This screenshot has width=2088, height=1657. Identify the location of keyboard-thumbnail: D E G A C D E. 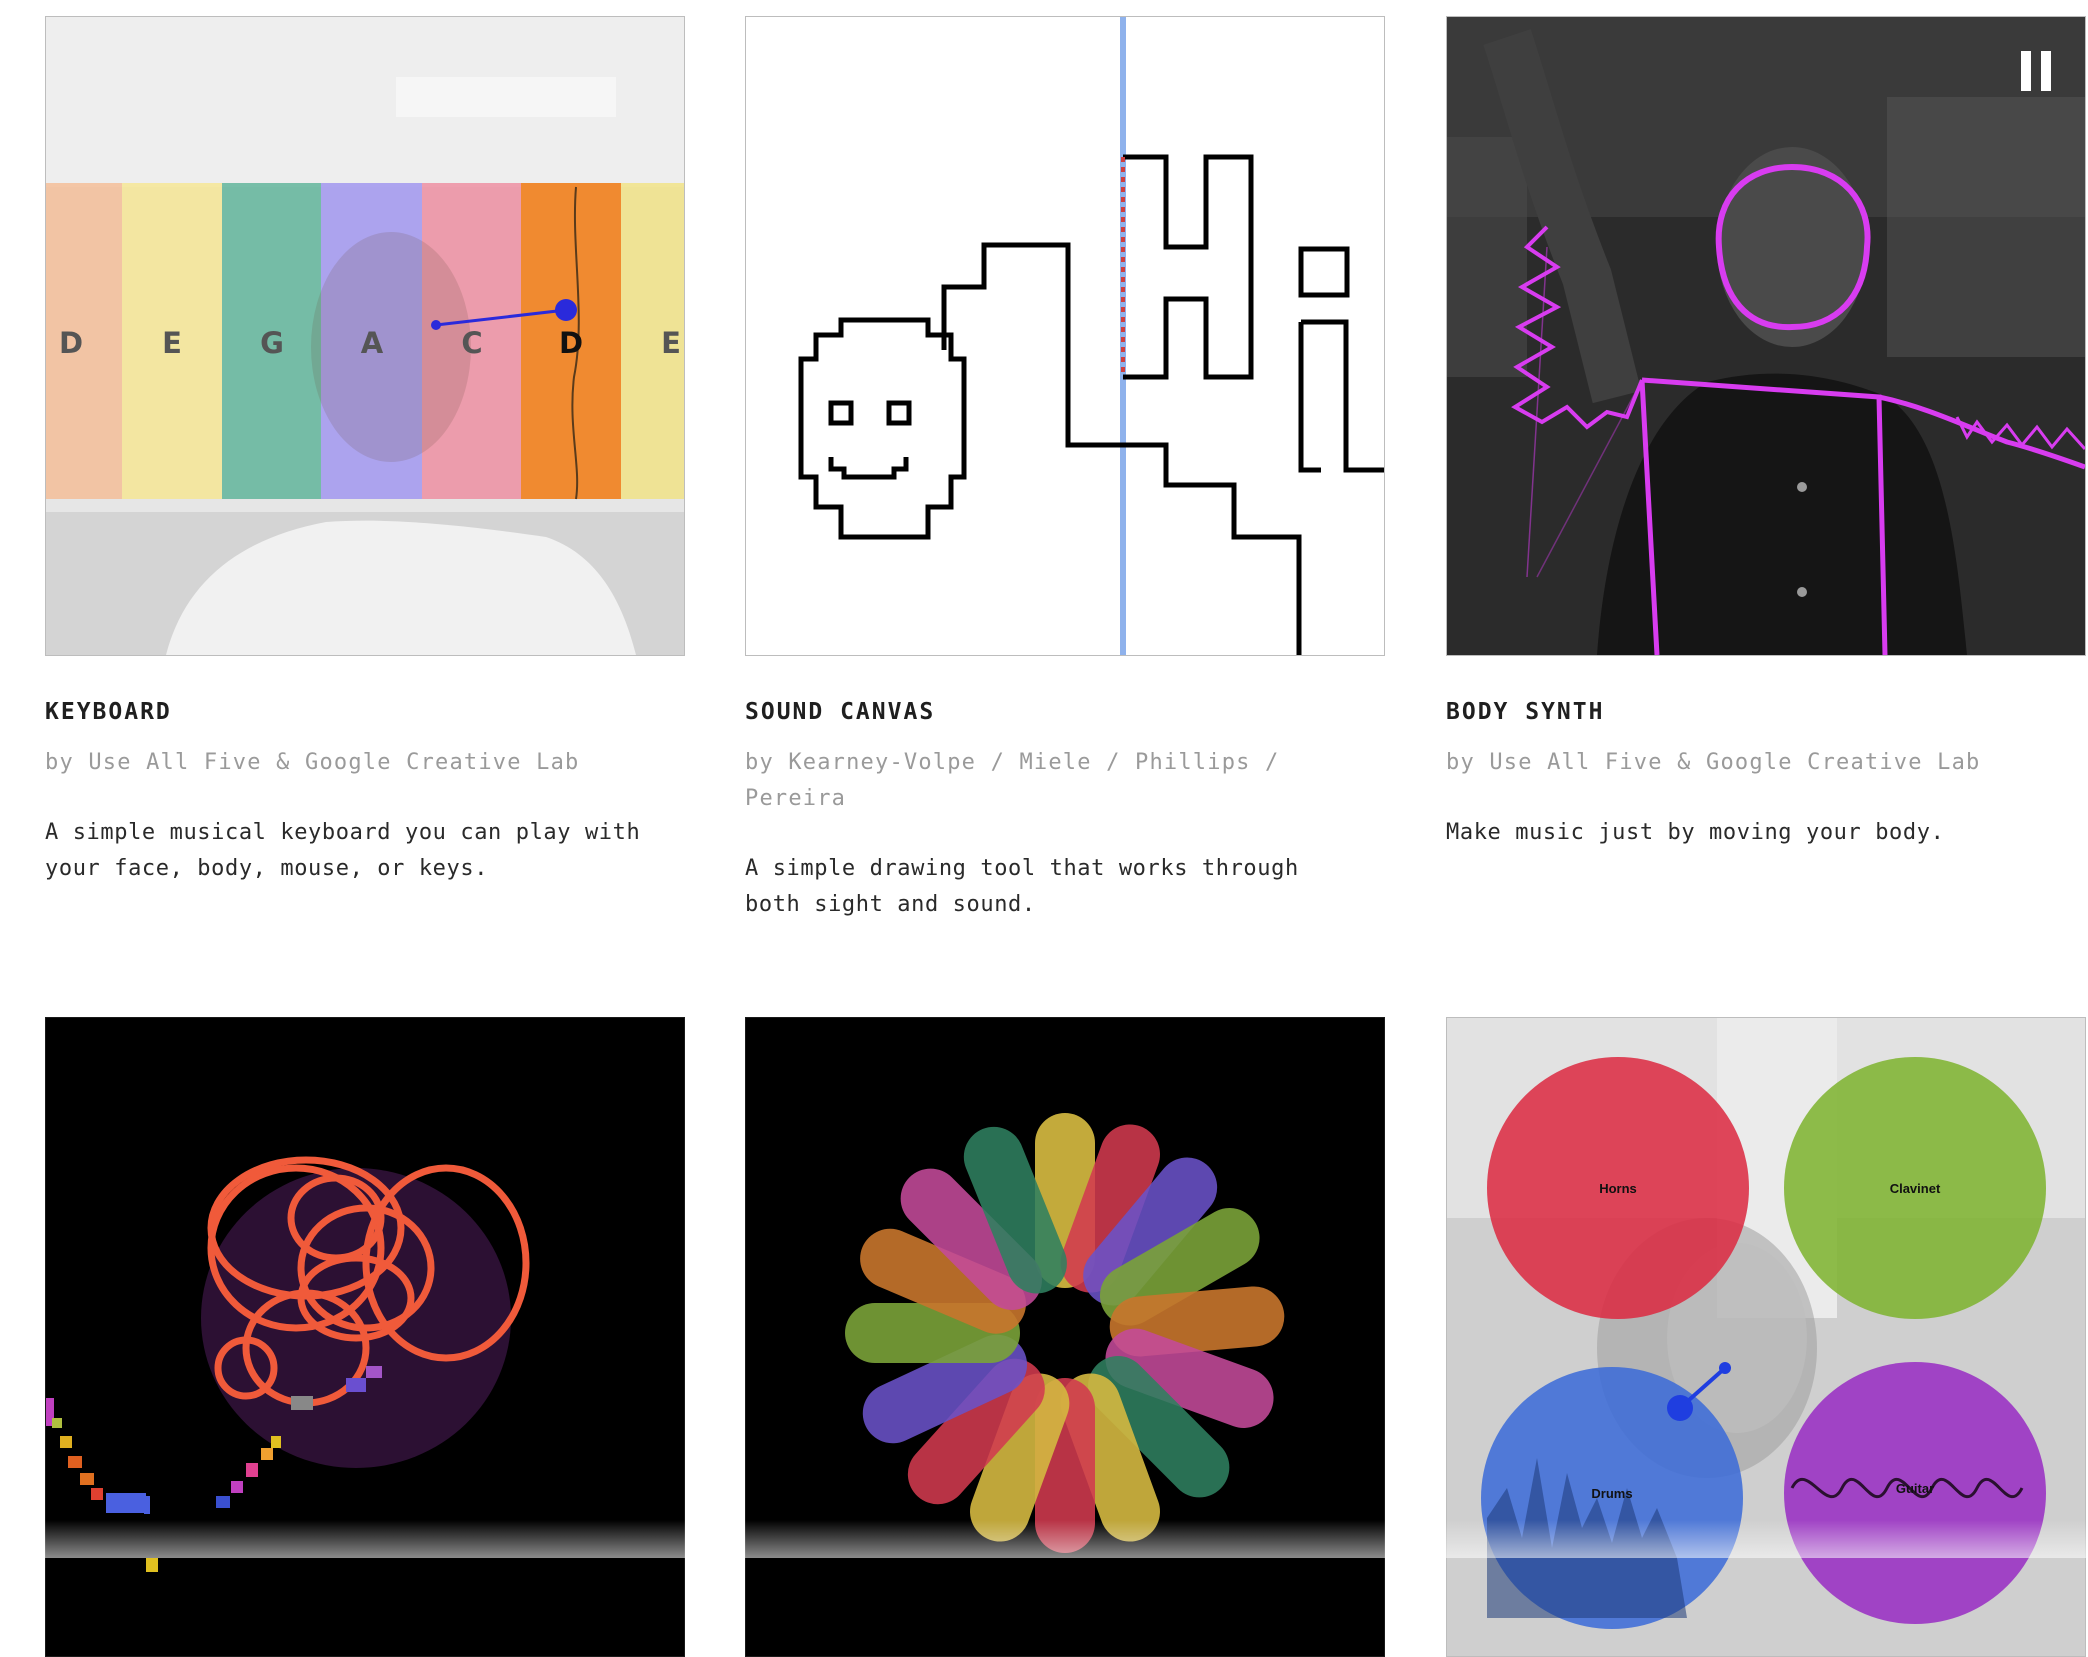
(365, 336).